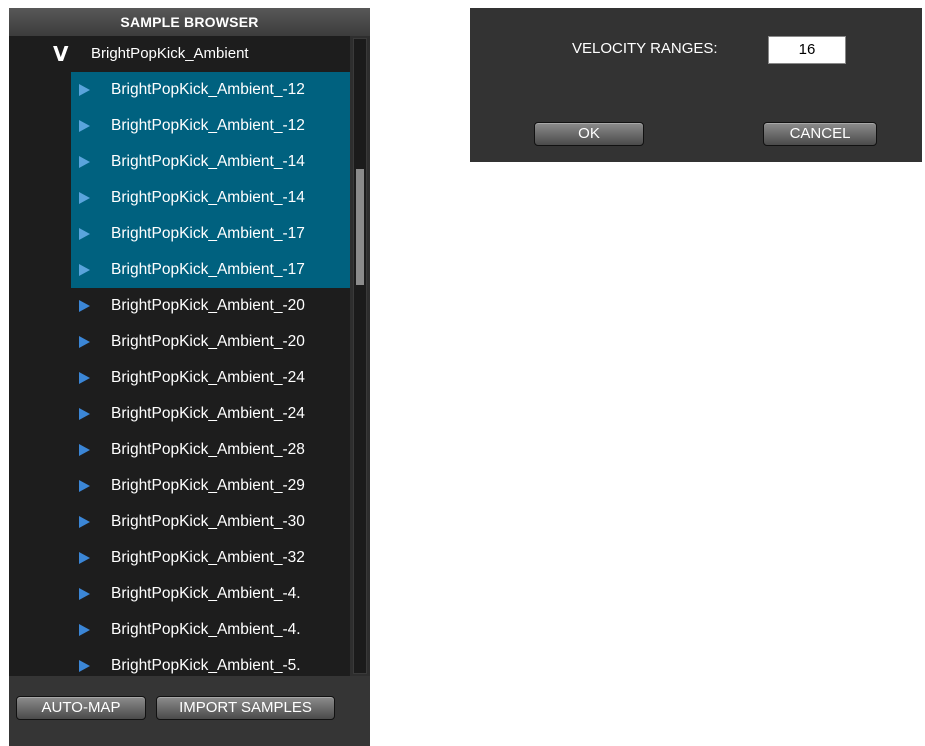  What do you see at coordinates (189, 22) in the screenshot?
I see `sample-browser-title: SAMPLE BROWSER` at bounding box center [189, 22].